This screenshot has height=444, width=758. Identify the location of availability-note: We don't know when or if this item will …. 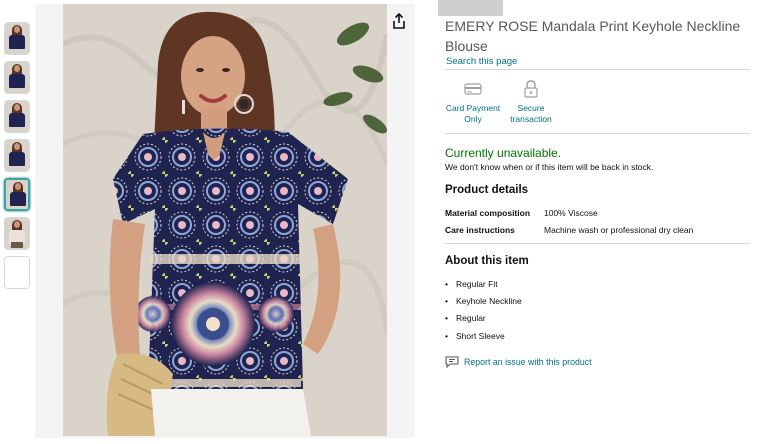
(549, 167).